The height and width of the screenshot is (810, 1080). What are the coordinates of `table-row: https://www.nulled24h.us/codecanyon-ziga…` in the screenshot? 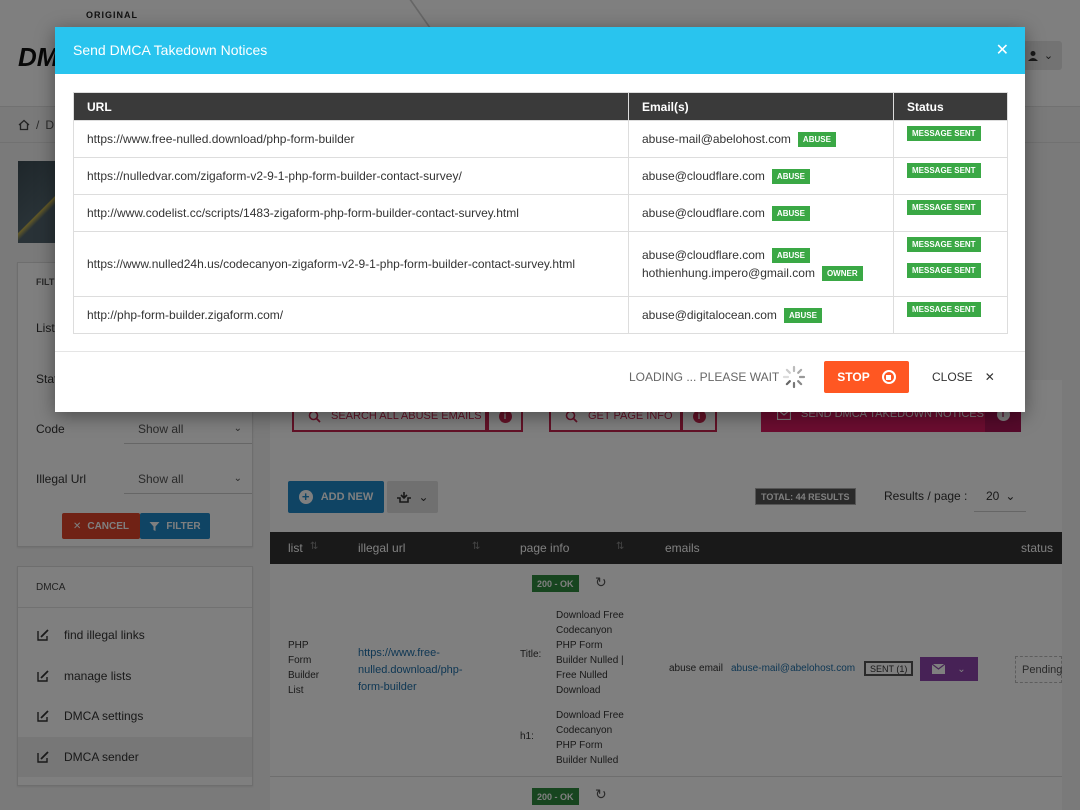 It's located at (540, 264).